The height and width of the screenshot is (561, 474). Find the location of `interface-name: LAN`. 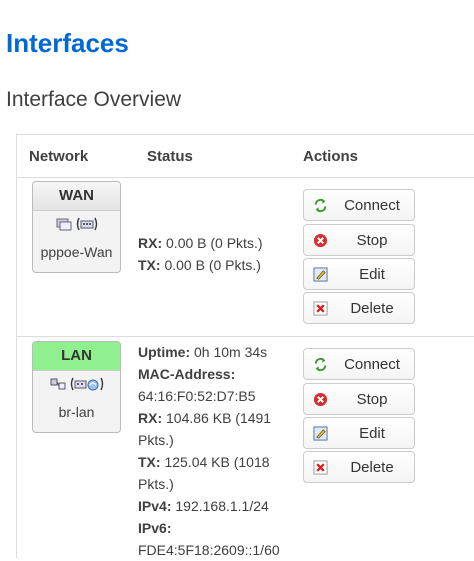

interface-name: LAN is located at coordinates (76, 356).